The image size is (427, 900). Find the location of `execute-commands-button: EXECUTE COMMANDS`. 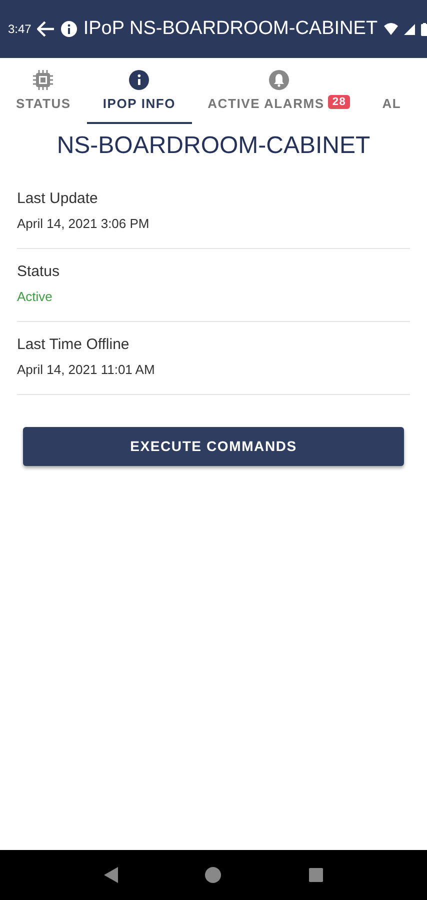

execute-commands-button: EXECUTE COMMANDS is located at coordinates (213, 446).